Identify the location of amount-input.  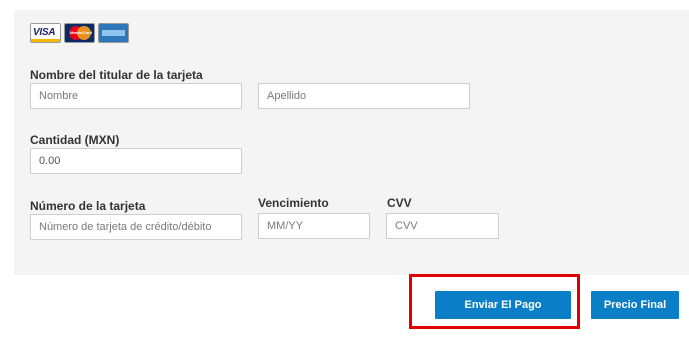
(136, 161).